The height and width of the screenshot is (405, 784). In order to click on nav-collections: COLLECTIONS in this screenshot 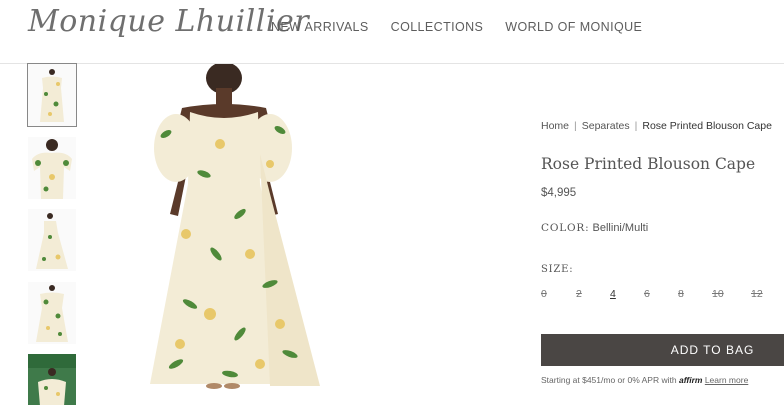, I will do `click(437, 27)`.